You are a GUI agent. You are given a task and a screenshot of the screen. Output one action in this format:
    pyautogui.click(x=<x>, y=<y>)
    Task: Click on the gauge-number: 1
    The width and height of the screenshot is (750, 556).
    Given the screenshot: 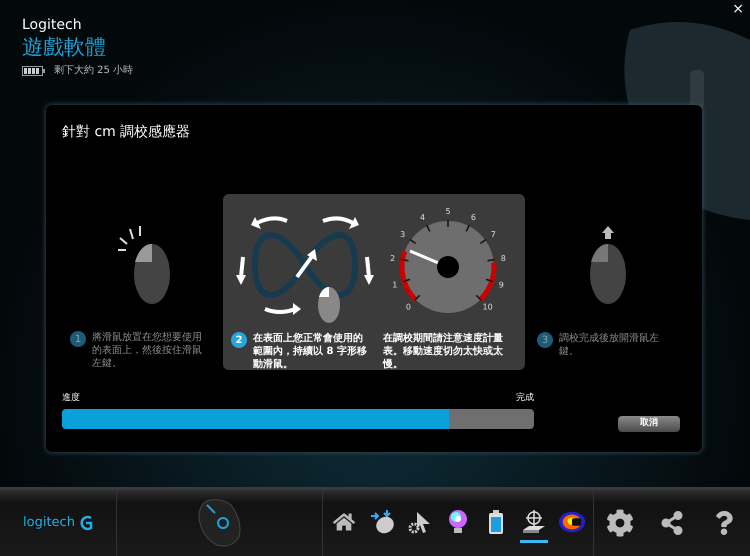 What is the action you would take?
    pyautogui.click(x=395, y=285)
    